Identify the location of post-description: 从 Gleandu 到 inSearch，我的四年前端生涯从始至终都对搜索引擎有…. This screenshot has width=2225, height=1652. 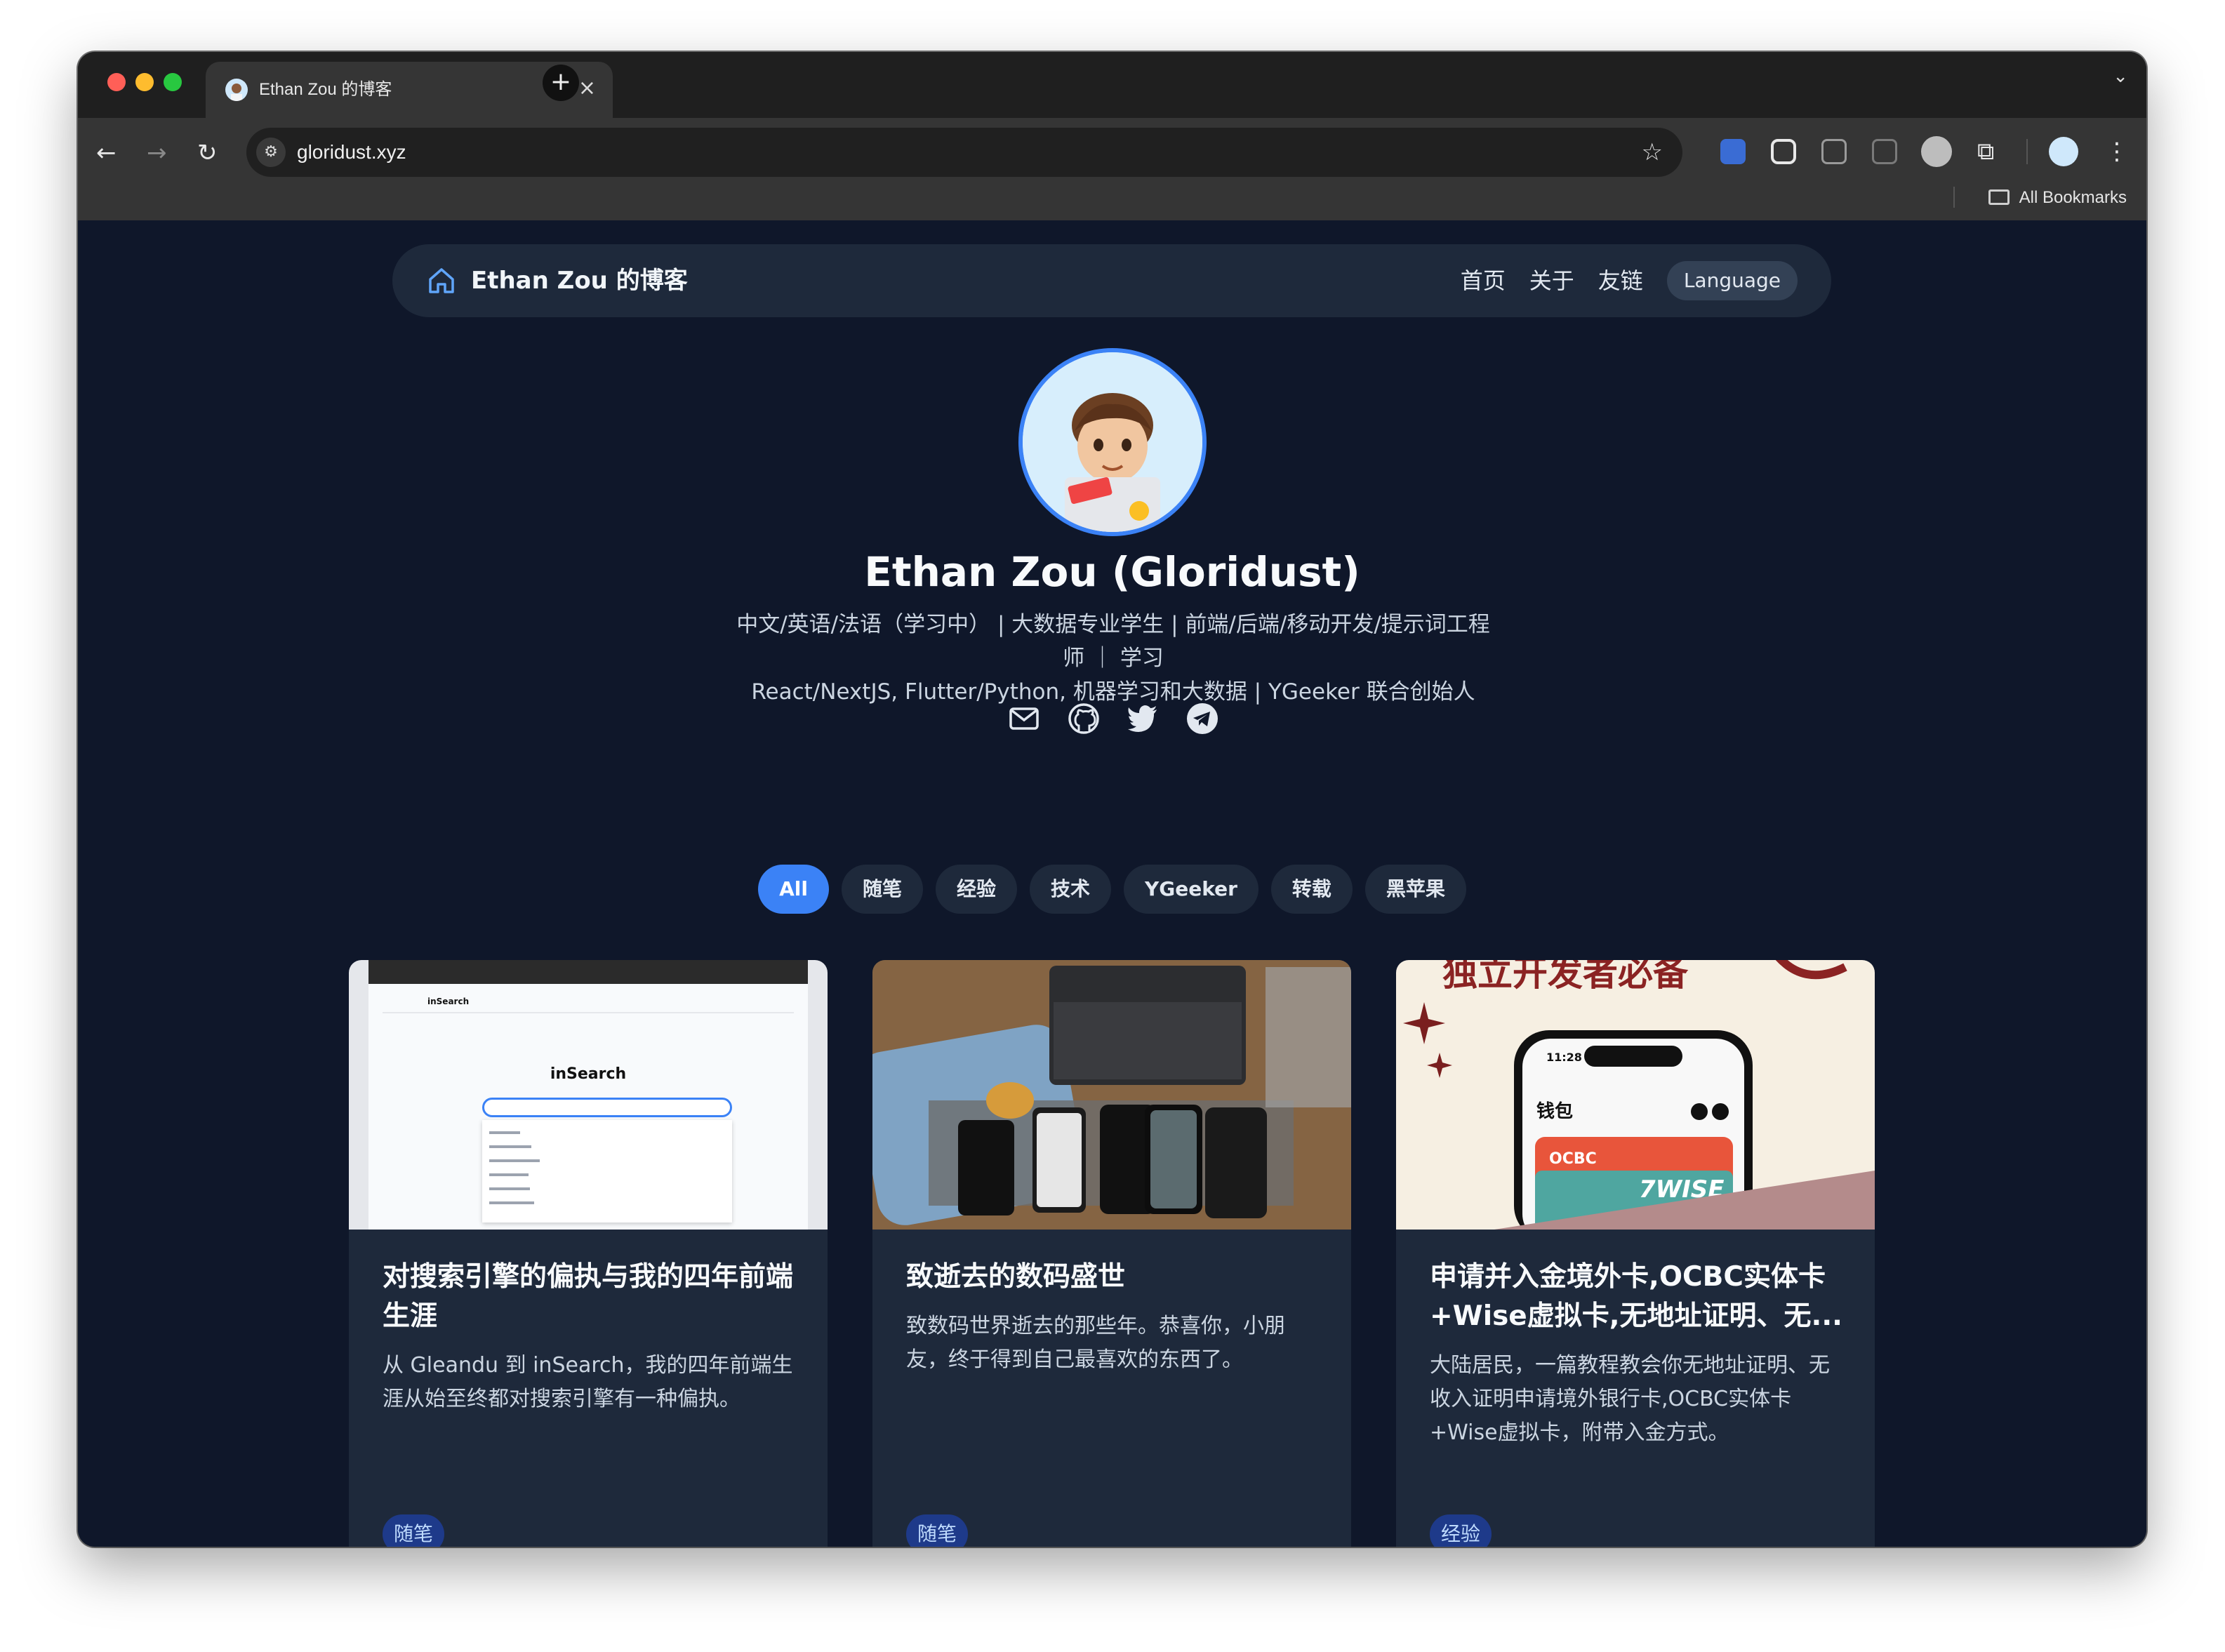
(588, 1382).